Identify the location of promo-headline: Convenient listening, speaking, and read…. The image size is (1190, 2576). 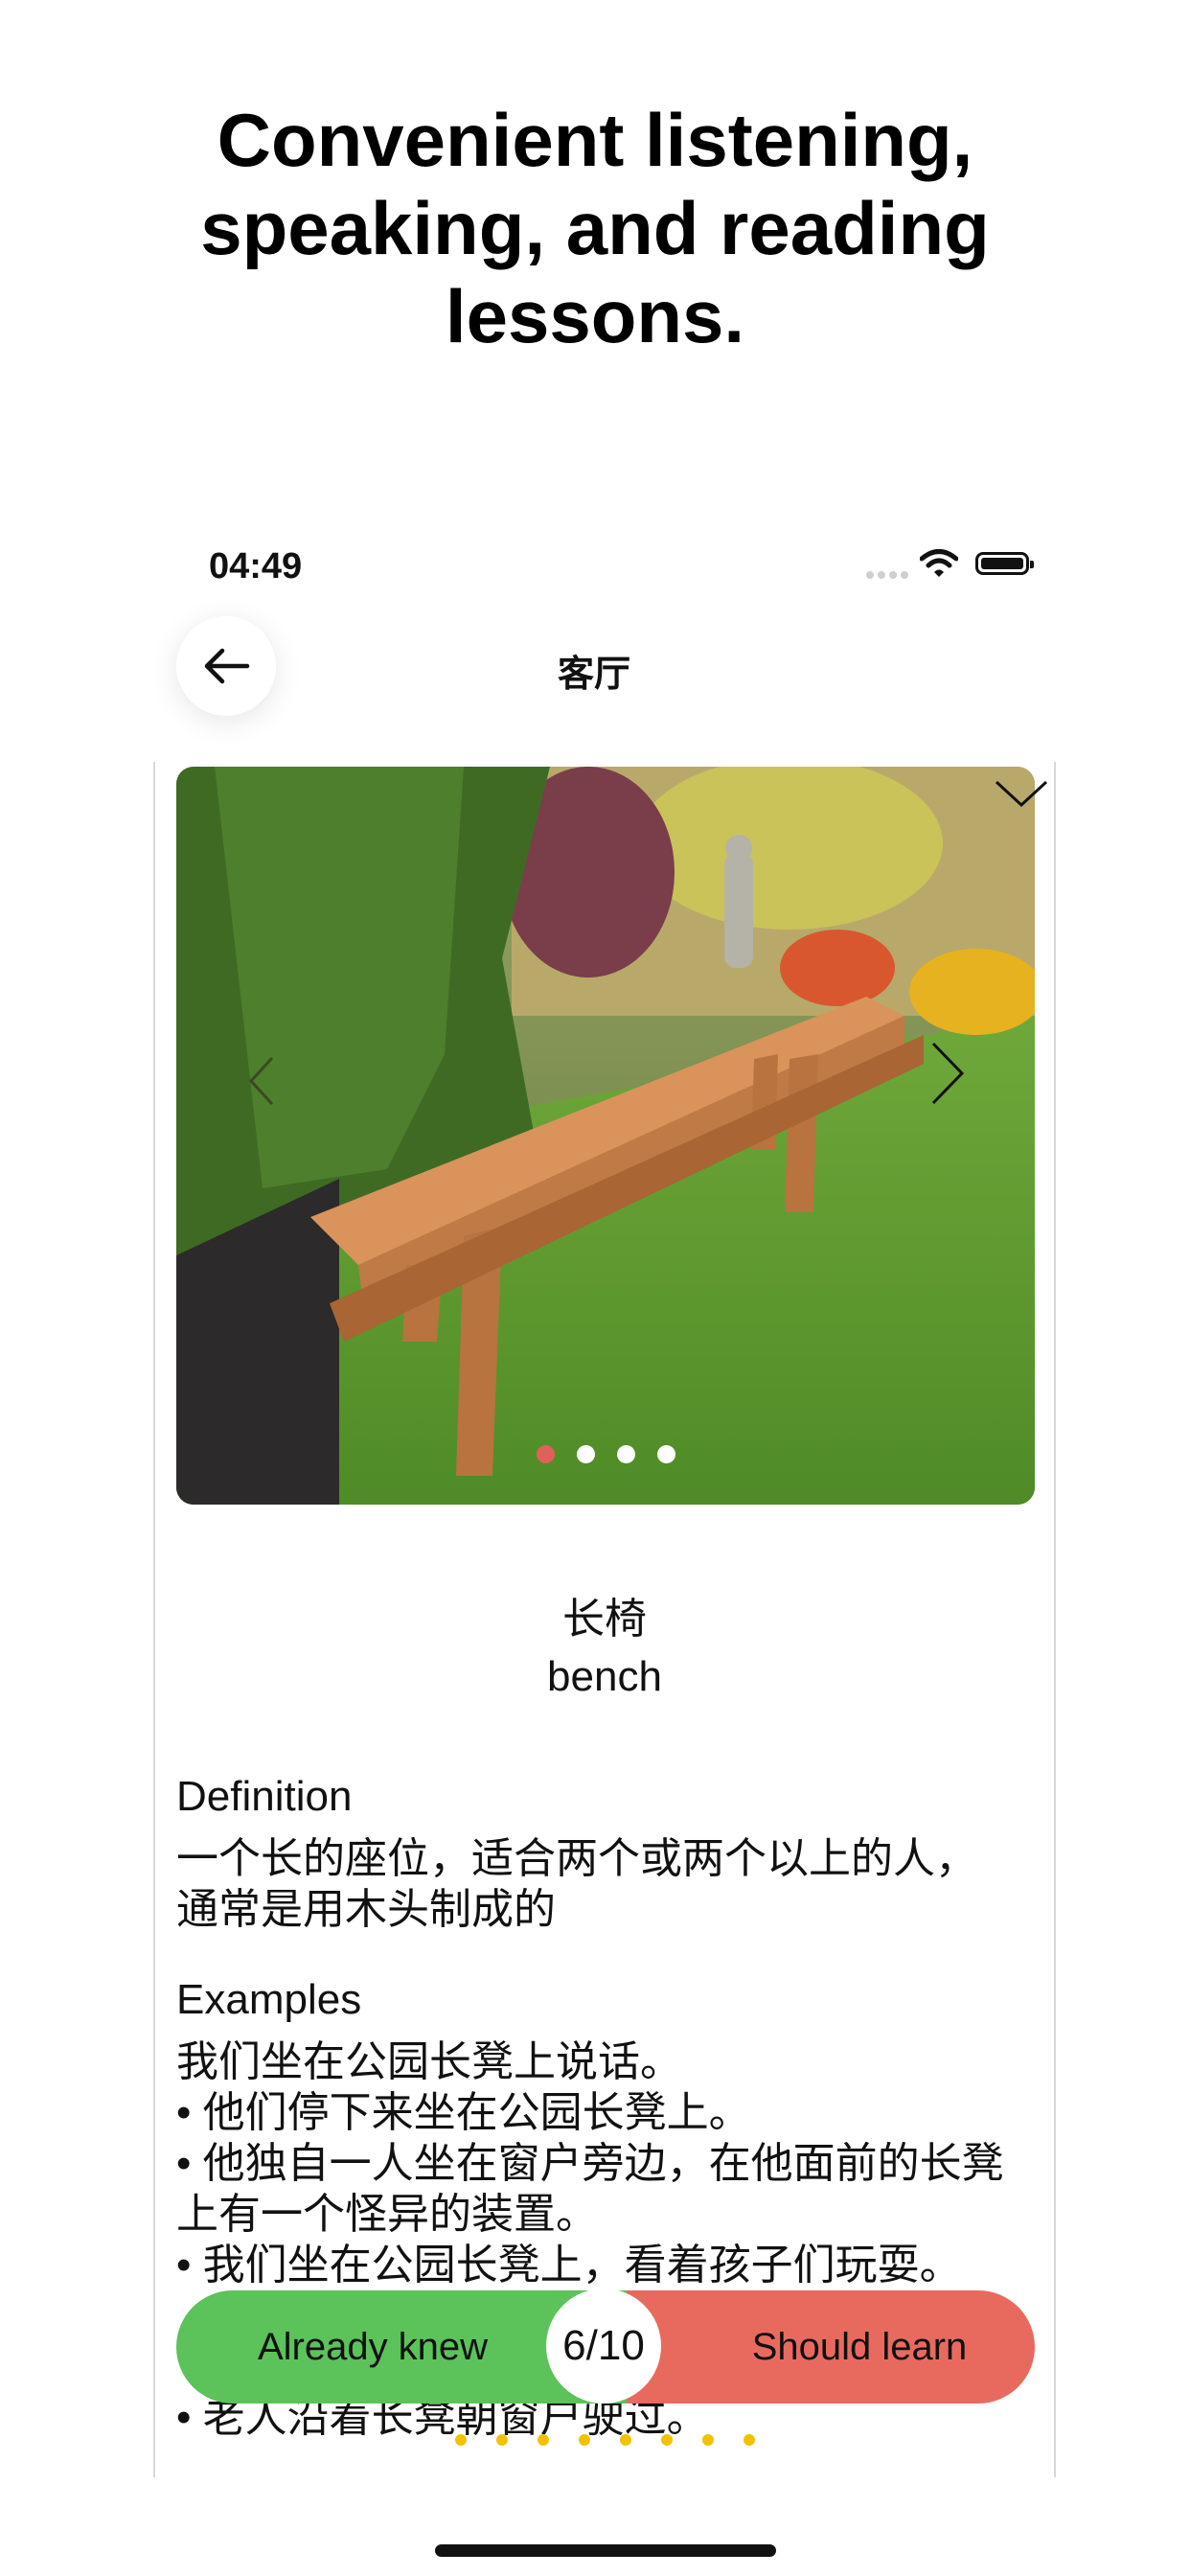
(595, 228).